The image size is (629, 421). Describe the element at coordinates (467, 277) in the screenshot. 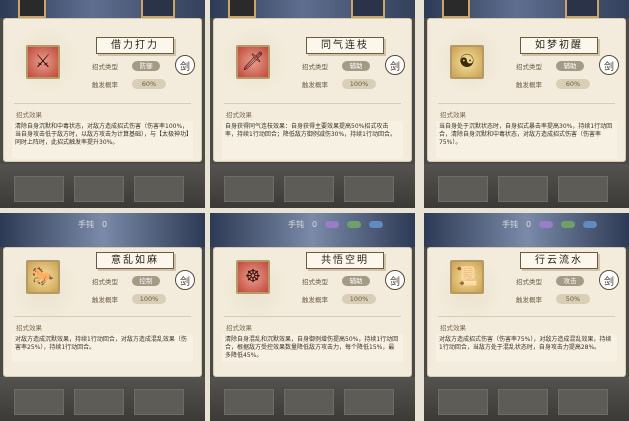

I see `scroll-icon: 📜` at that location.